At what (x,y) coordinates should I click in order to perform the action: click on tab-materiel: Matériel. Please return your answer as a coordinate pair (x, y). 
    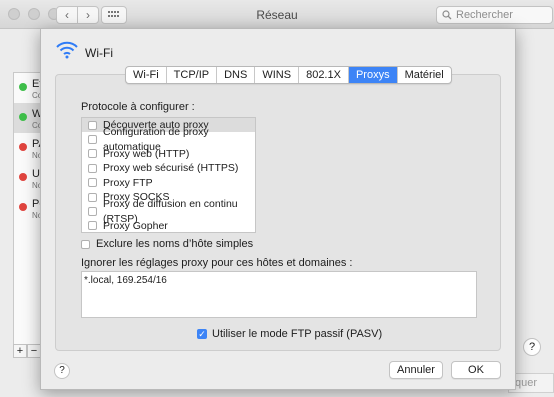
    Looking at the image, I should click on (424, 75).